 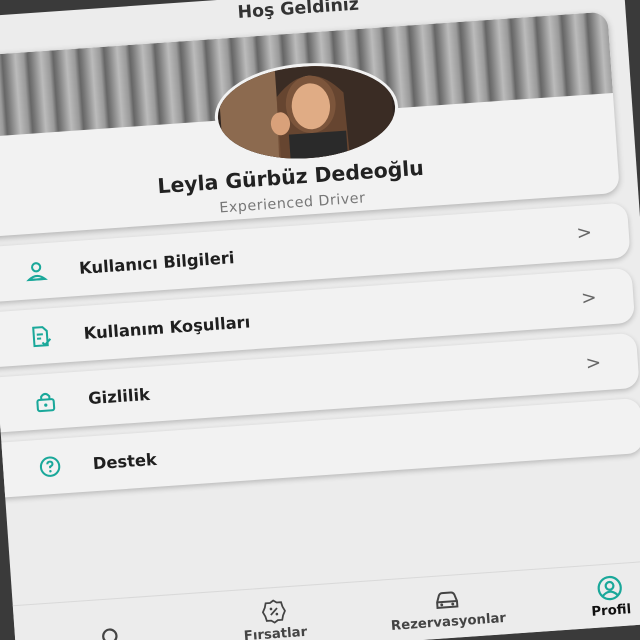 I want to click on document-check-icon, so click(x=41, y=336).